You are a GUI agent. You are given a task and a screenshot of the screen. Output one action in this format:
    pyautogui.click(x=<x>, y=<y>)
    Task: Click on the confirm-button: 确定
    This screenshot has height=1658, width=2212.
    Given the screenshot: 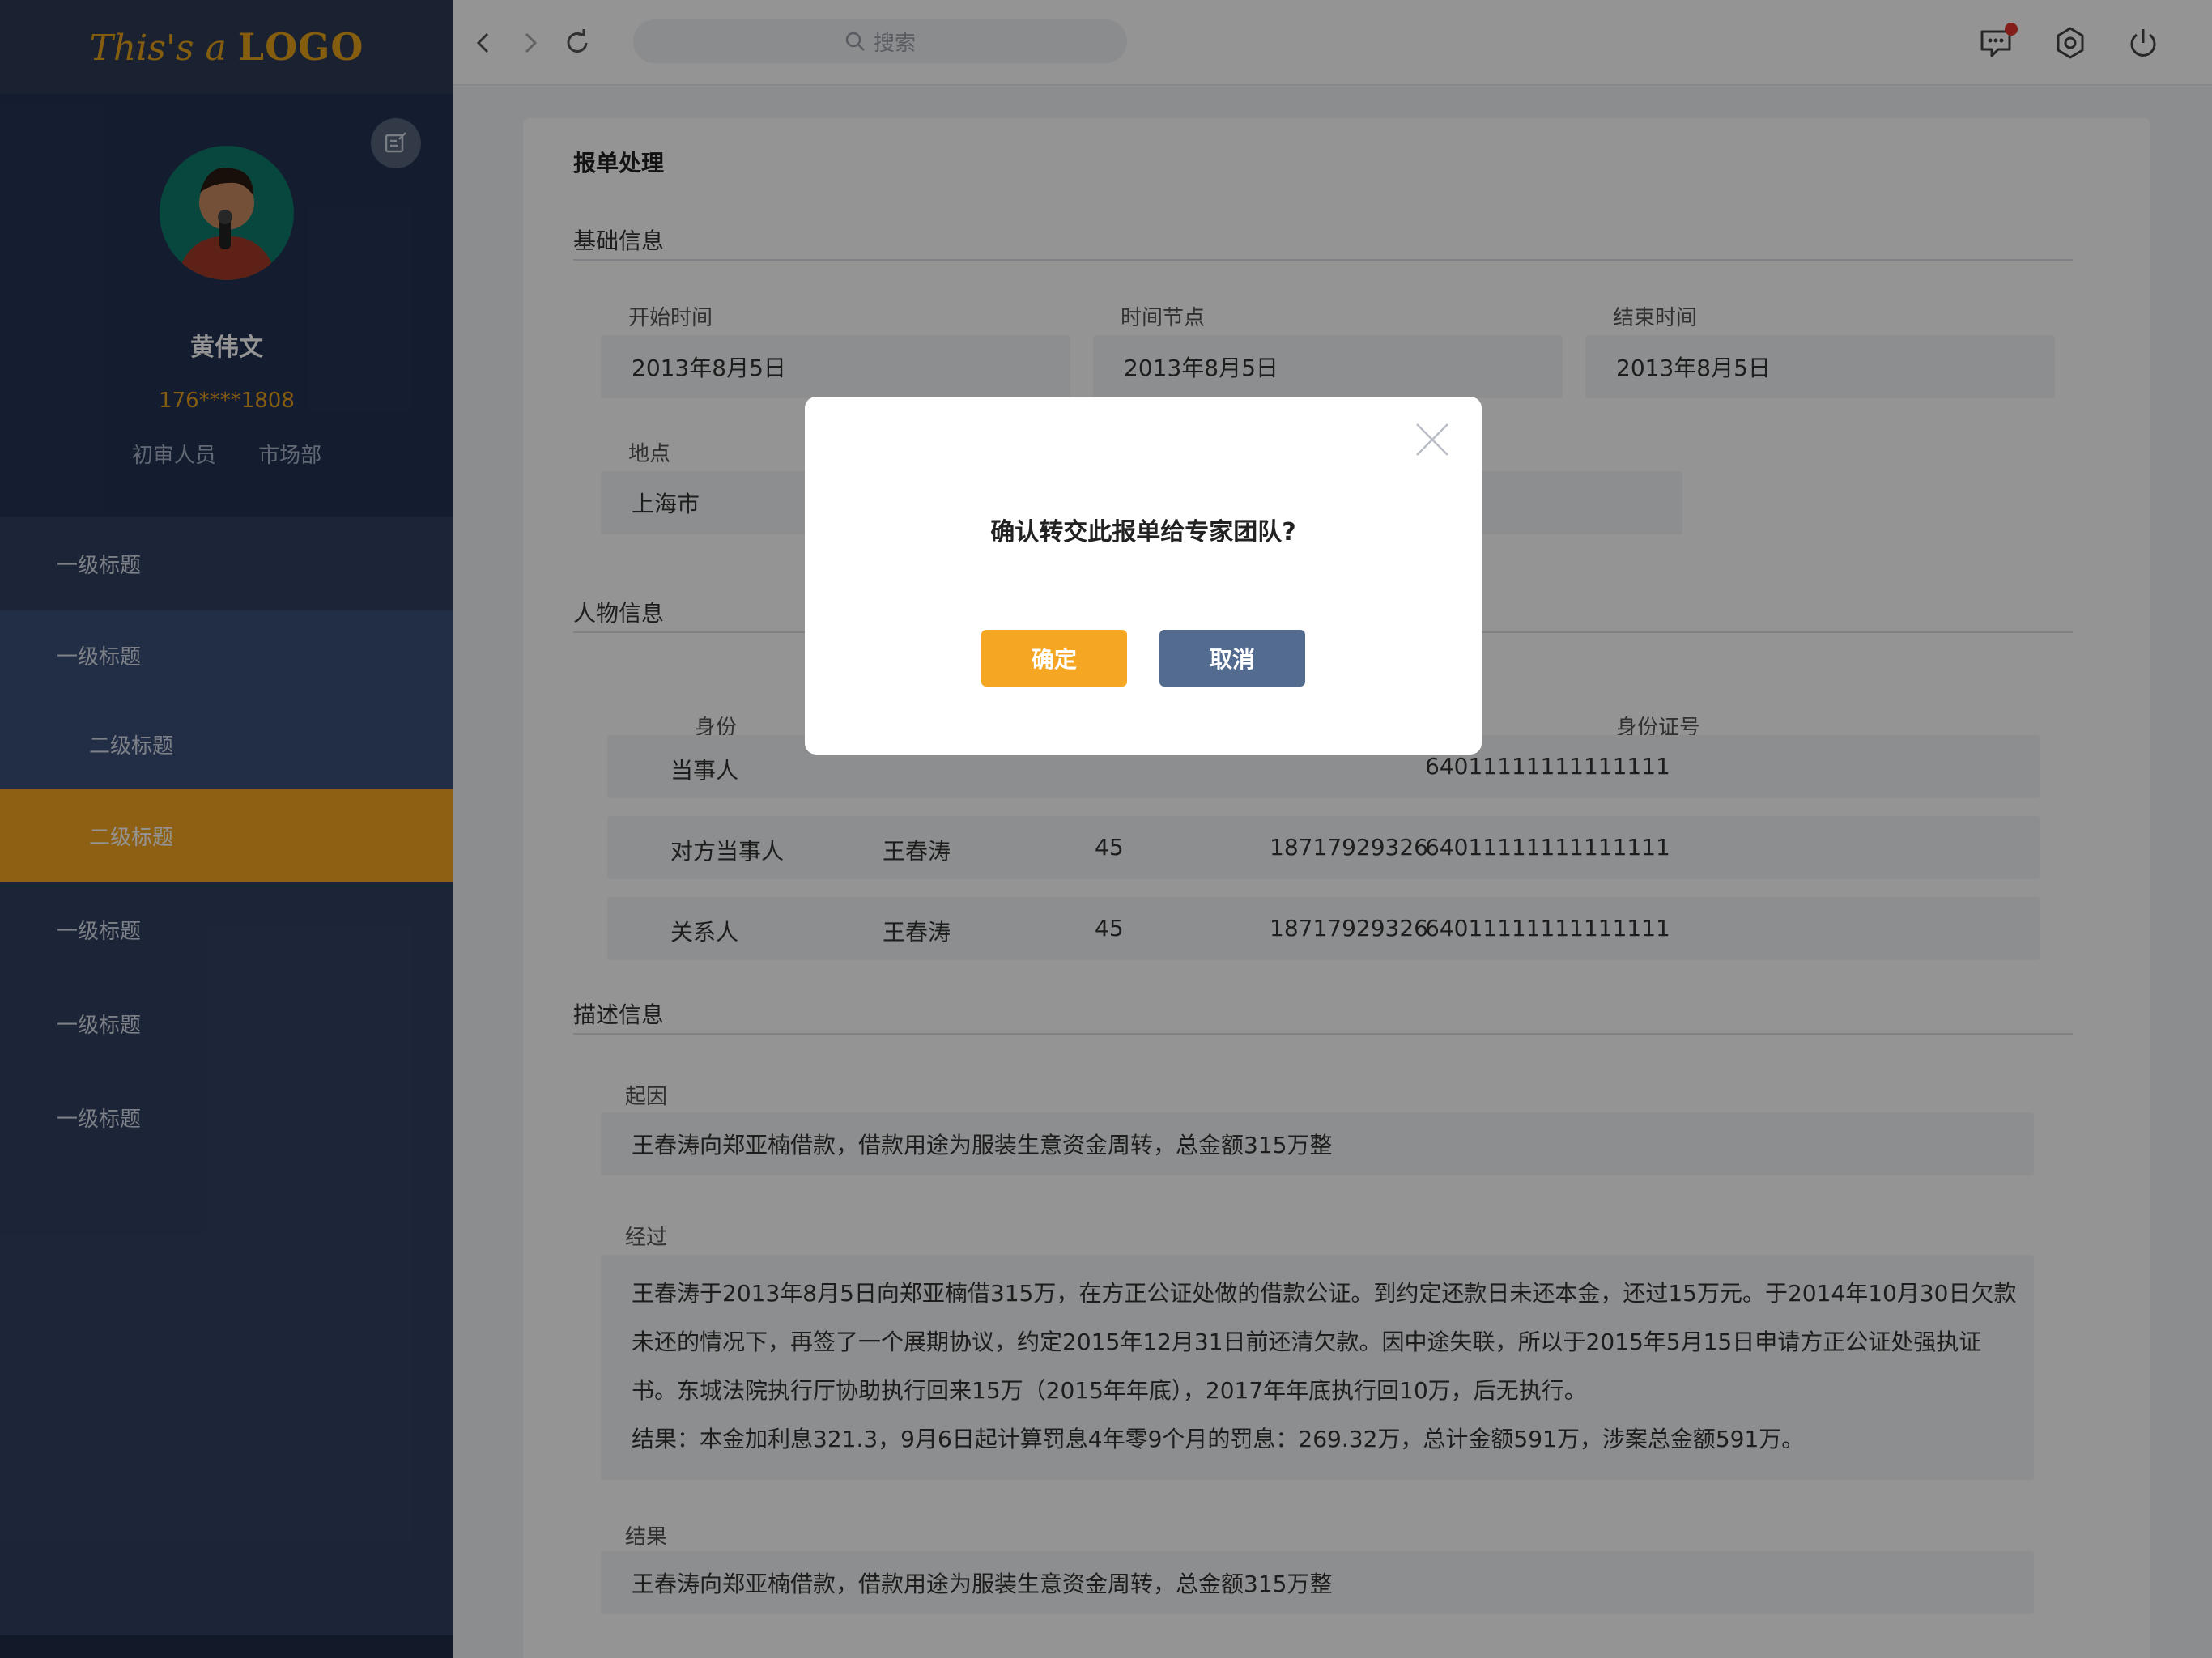 What is the action you would take?
    pyautogui.click(x=1054, y=658)
    